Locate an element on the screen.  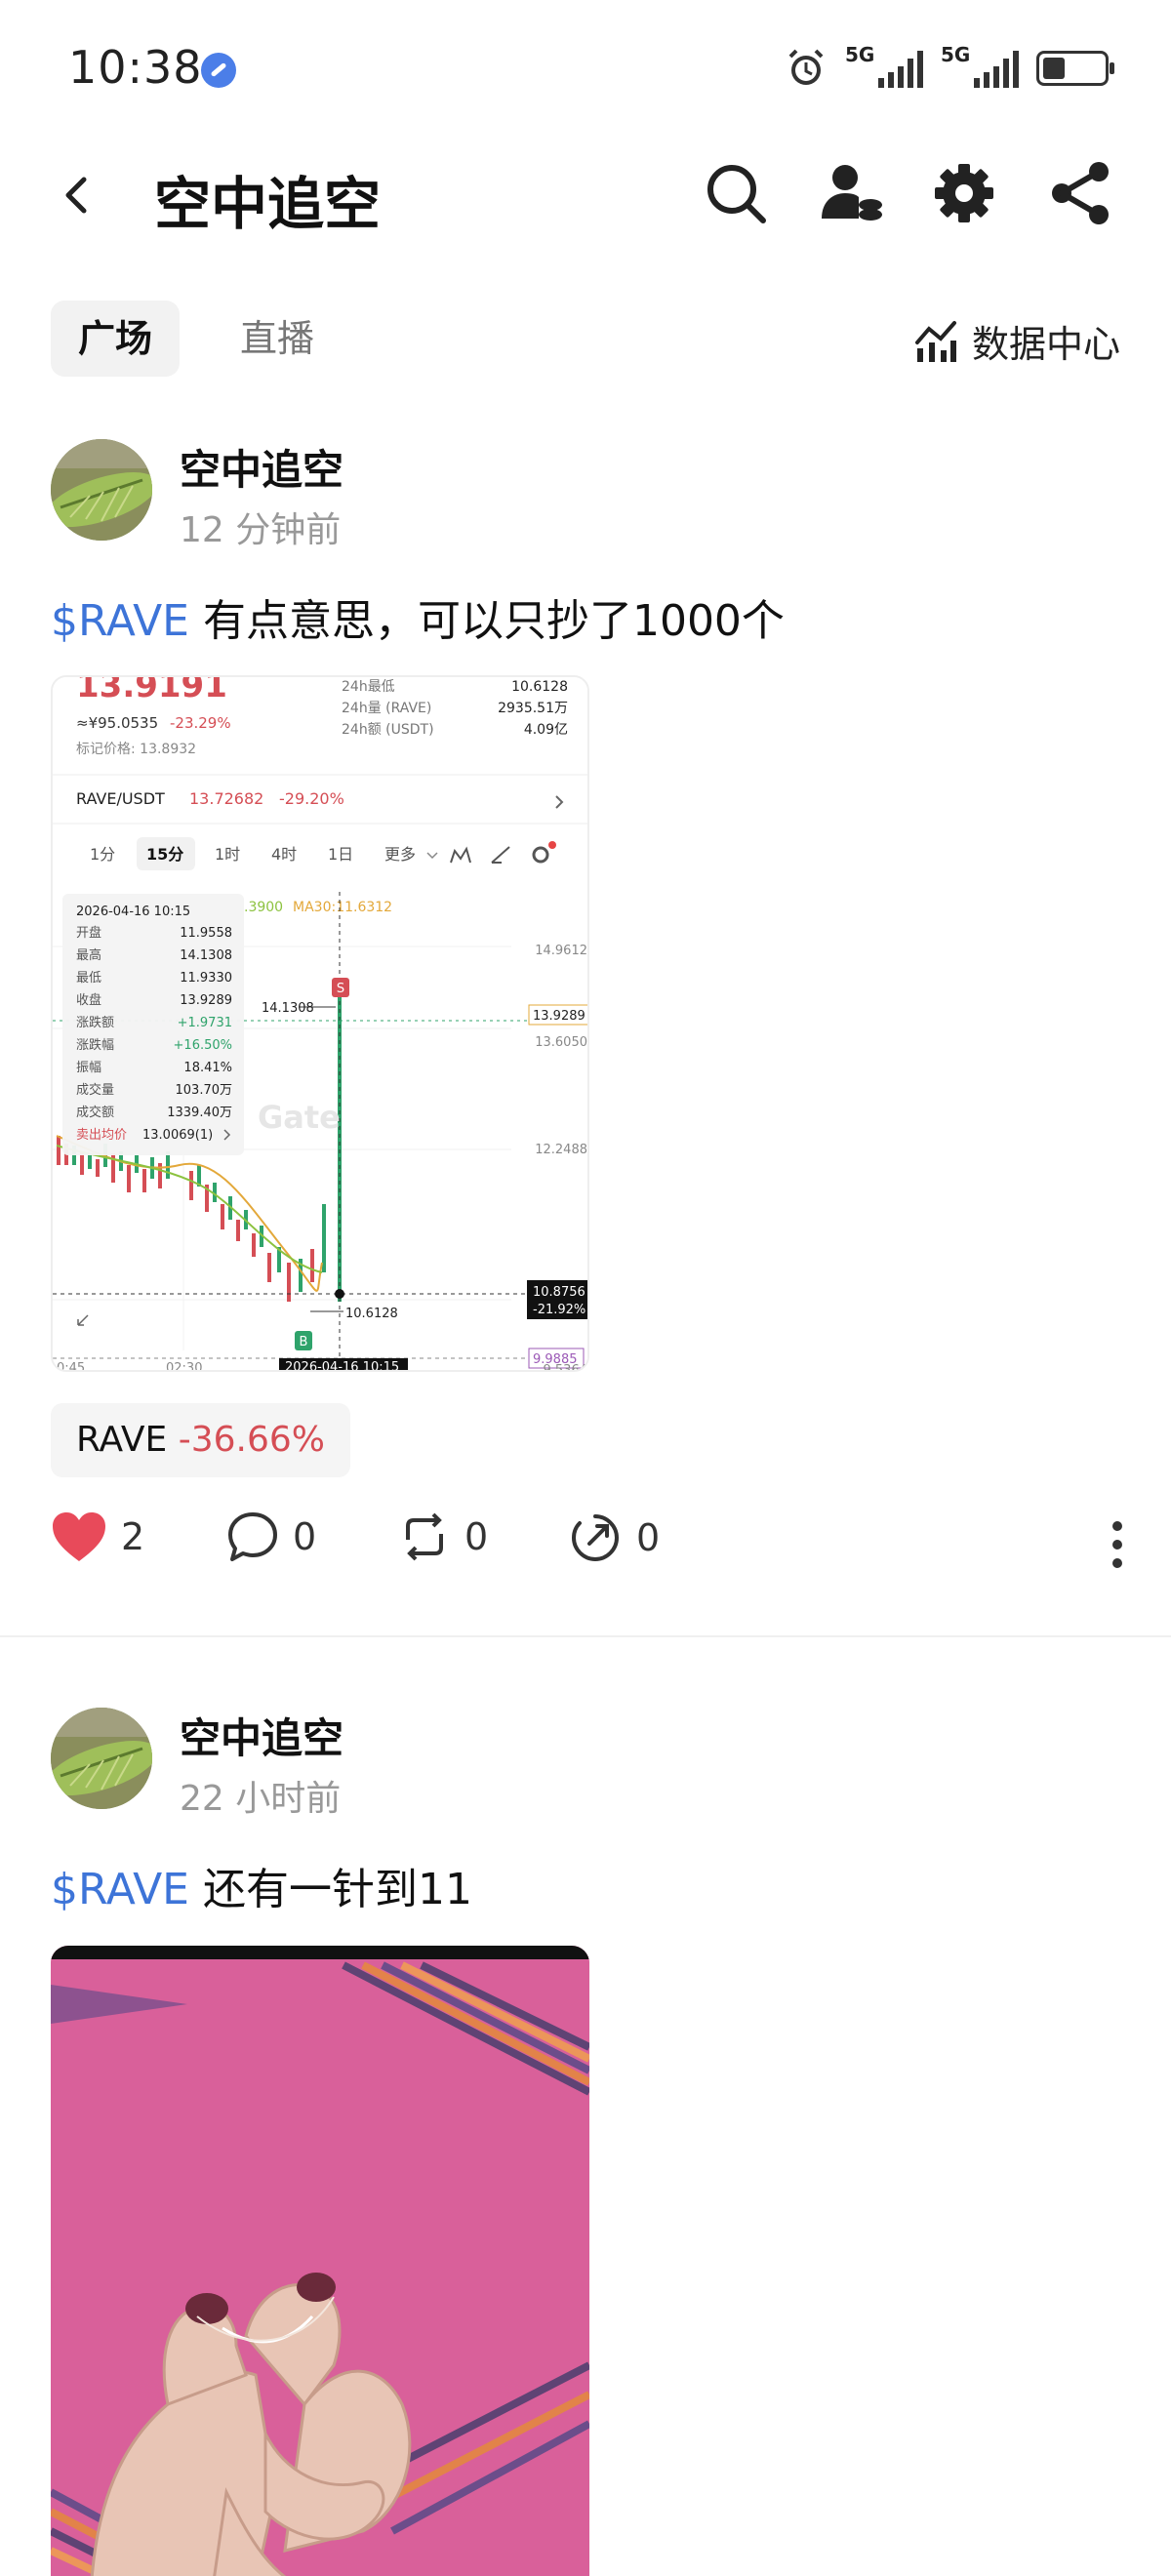
profile-coin-icon is located at coordinates (851, 193).